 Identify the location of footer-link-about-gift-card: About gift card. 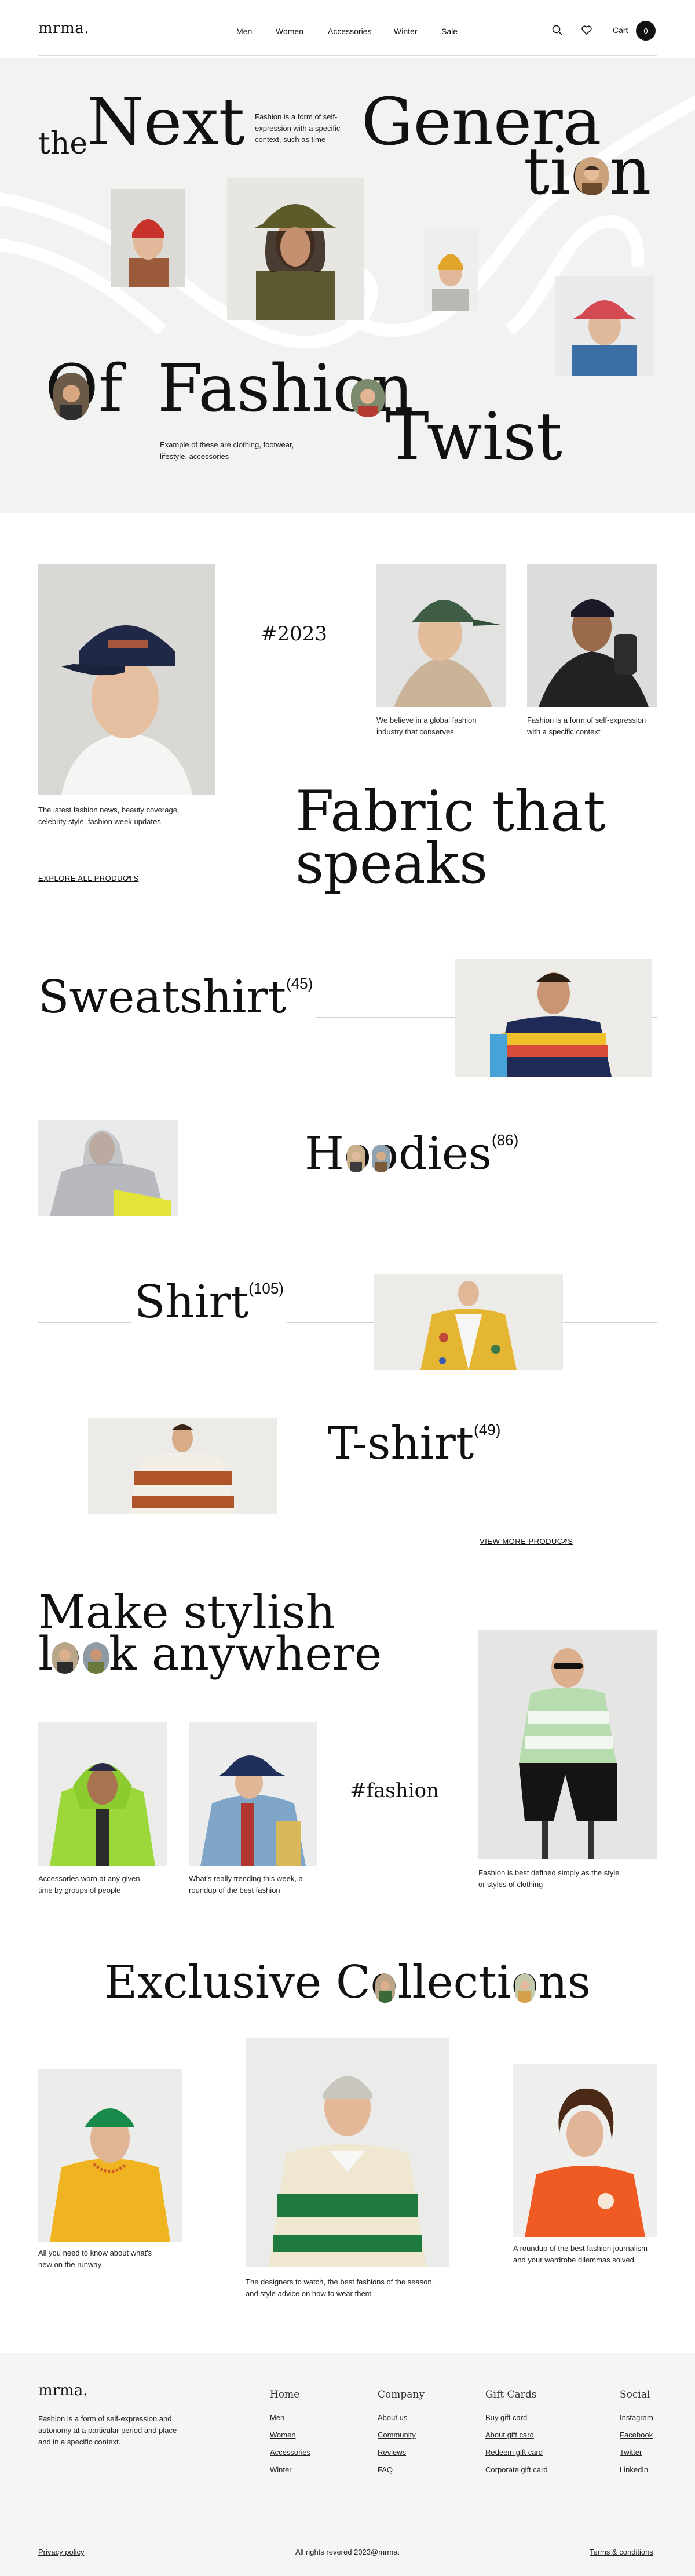
(509, 2435).